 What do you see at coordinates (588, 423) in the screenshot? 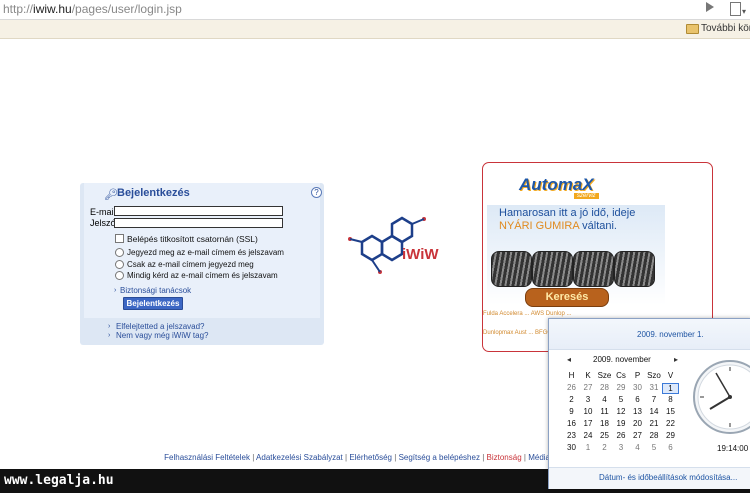
I see `calendar-day: 17` at bounding box center [588, 423].